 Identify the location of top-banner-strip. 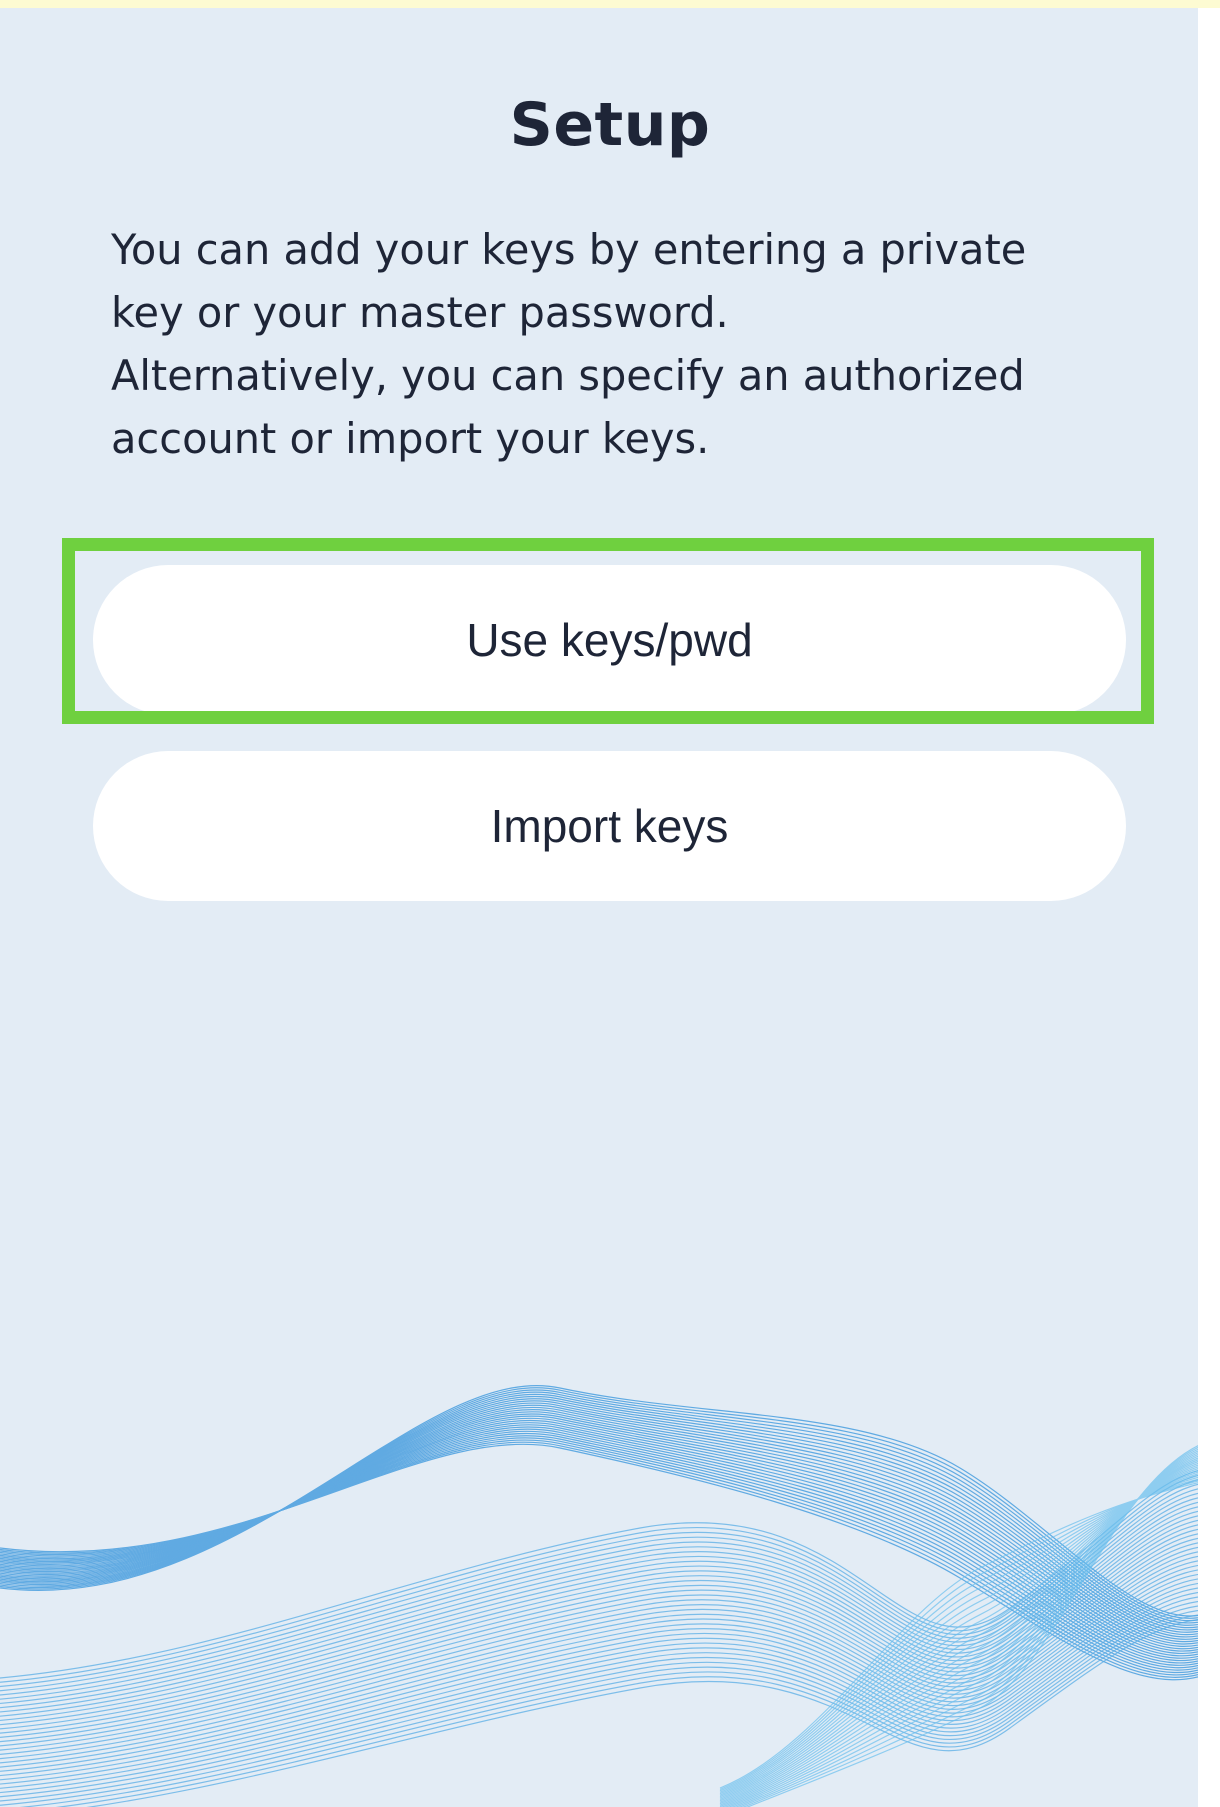
(610, 4).